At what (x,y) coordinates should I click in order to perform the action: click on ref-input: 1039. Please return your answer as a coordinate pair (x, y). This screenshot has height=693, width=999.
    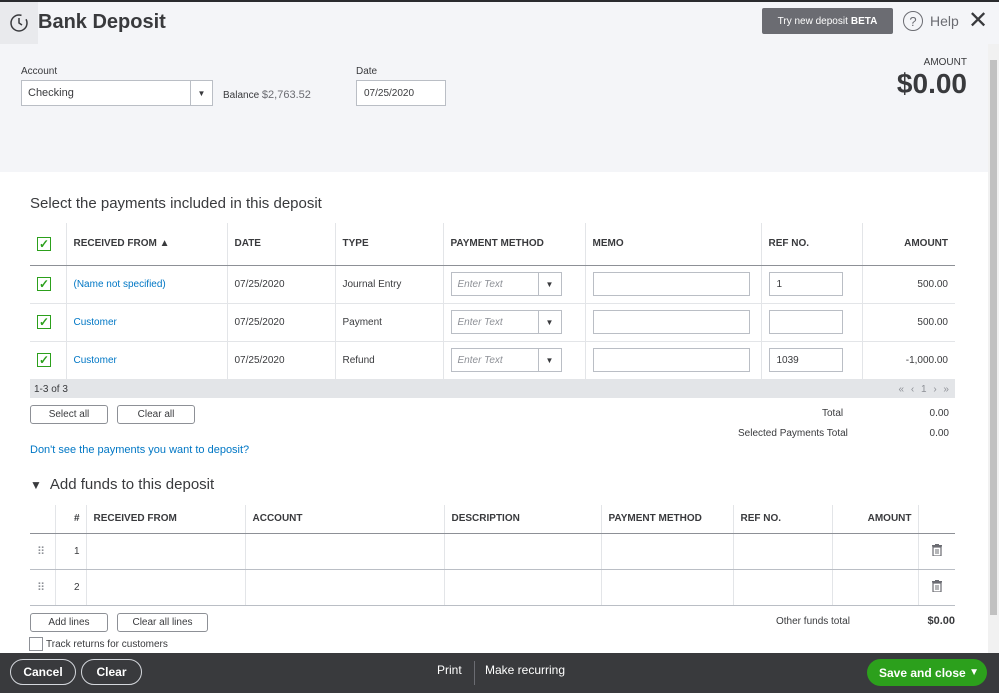
    Looking at the image, I should click on (805, 360).